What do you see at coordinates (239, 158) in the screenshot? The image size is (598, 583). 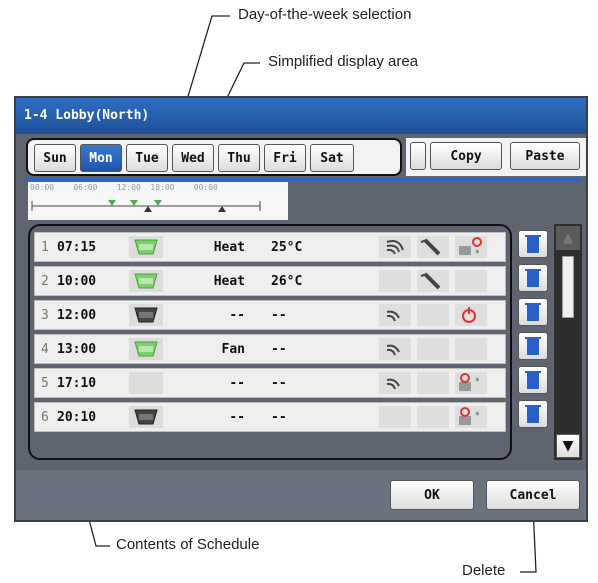 I see `day-button-thu: Thu` at bounding box center [239, 158].